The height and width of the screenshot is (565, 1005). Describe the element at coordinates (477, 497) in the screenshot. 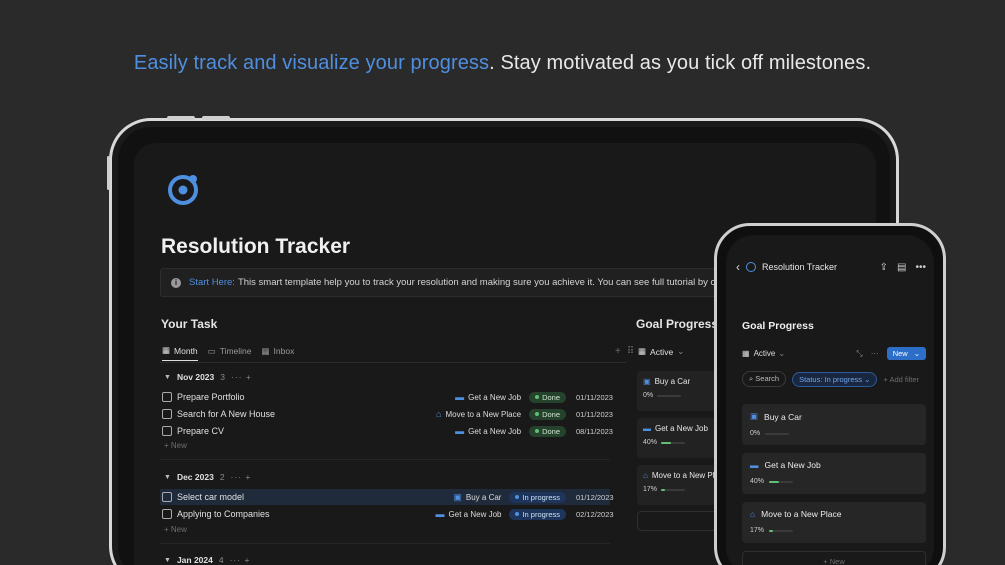

I see `goal-relation: ▣ Buy a Car` at that location.